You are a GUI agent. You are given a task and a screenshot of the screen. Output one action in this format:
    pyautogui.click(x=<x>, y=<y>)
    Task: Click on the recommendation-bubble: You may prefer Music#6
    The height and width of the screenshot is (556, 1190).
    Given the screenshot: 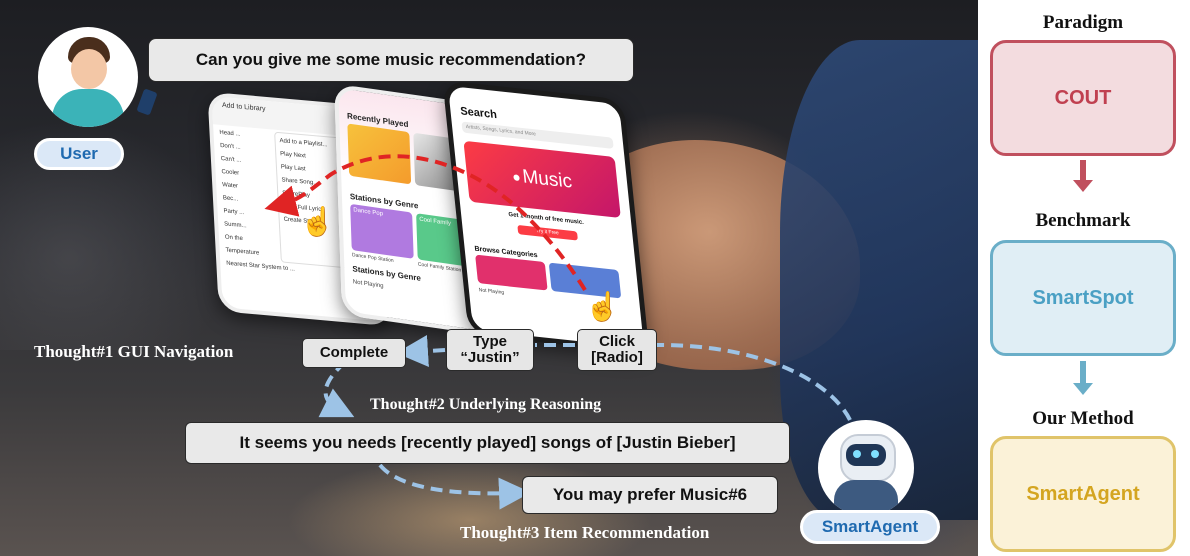 What is the action you would take?
    pyautogui.click(x=650, y=495)
    